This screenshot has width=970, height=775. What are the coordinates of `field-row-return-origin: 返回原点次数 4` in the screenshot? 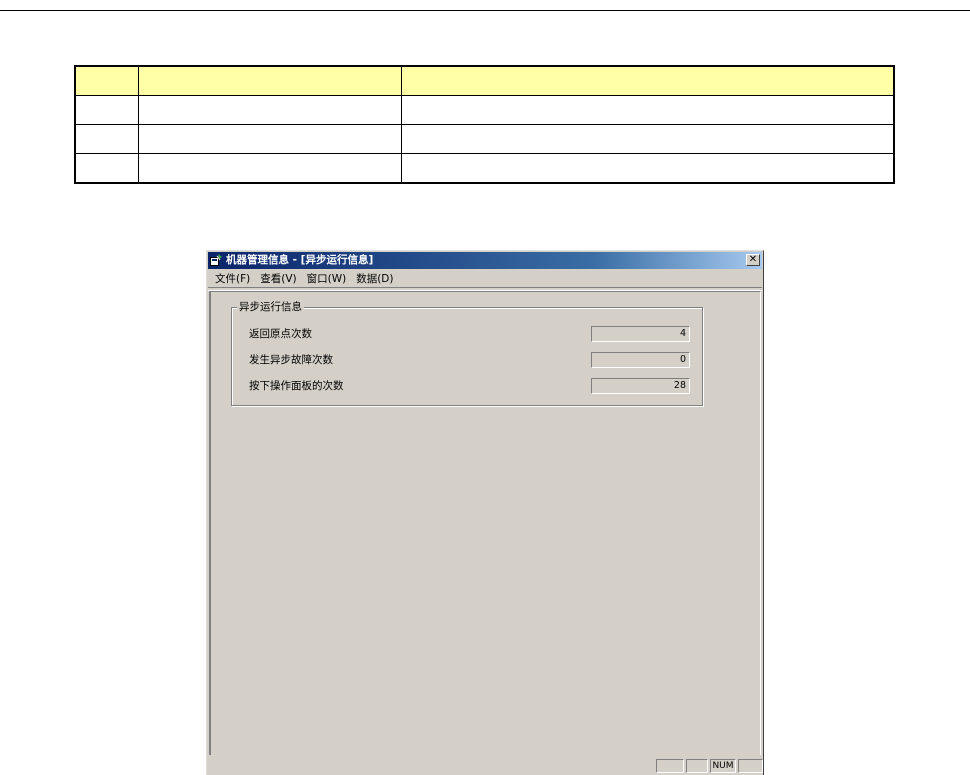 It's located at (467, 335).